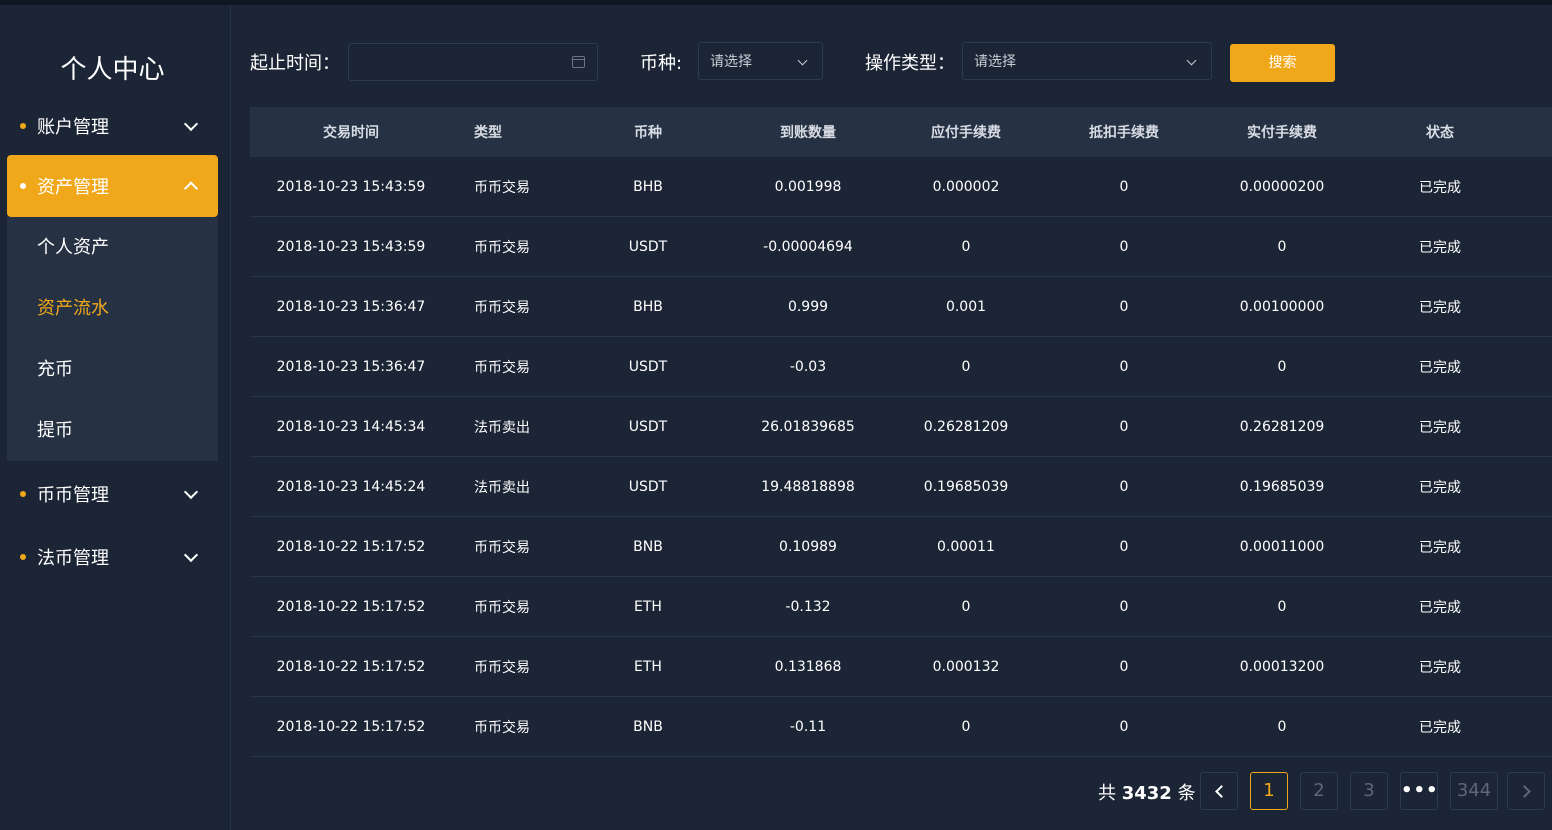 The height and width of the screenshot is (830, 1552). Describe the element at coordinates (1319, 791) in the screenshot. I see `page-2-button: 2` at that location.